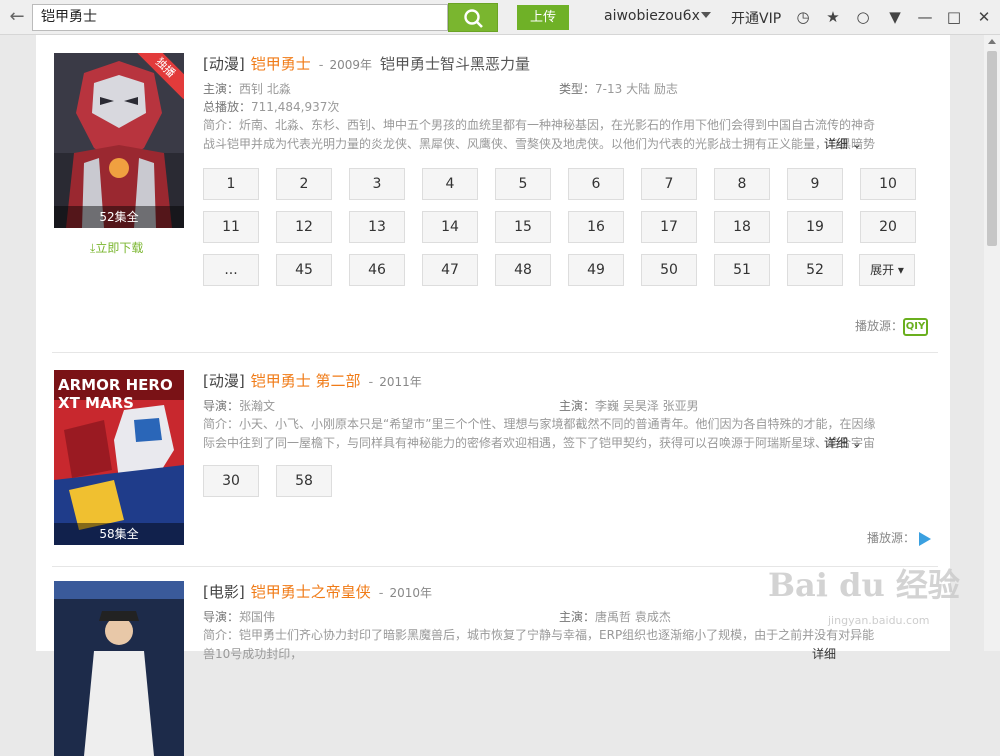  What do you see at coordinates (377, 184) in the screenshot?
I see `episode-button: 3` at bounding box center [377, 184].